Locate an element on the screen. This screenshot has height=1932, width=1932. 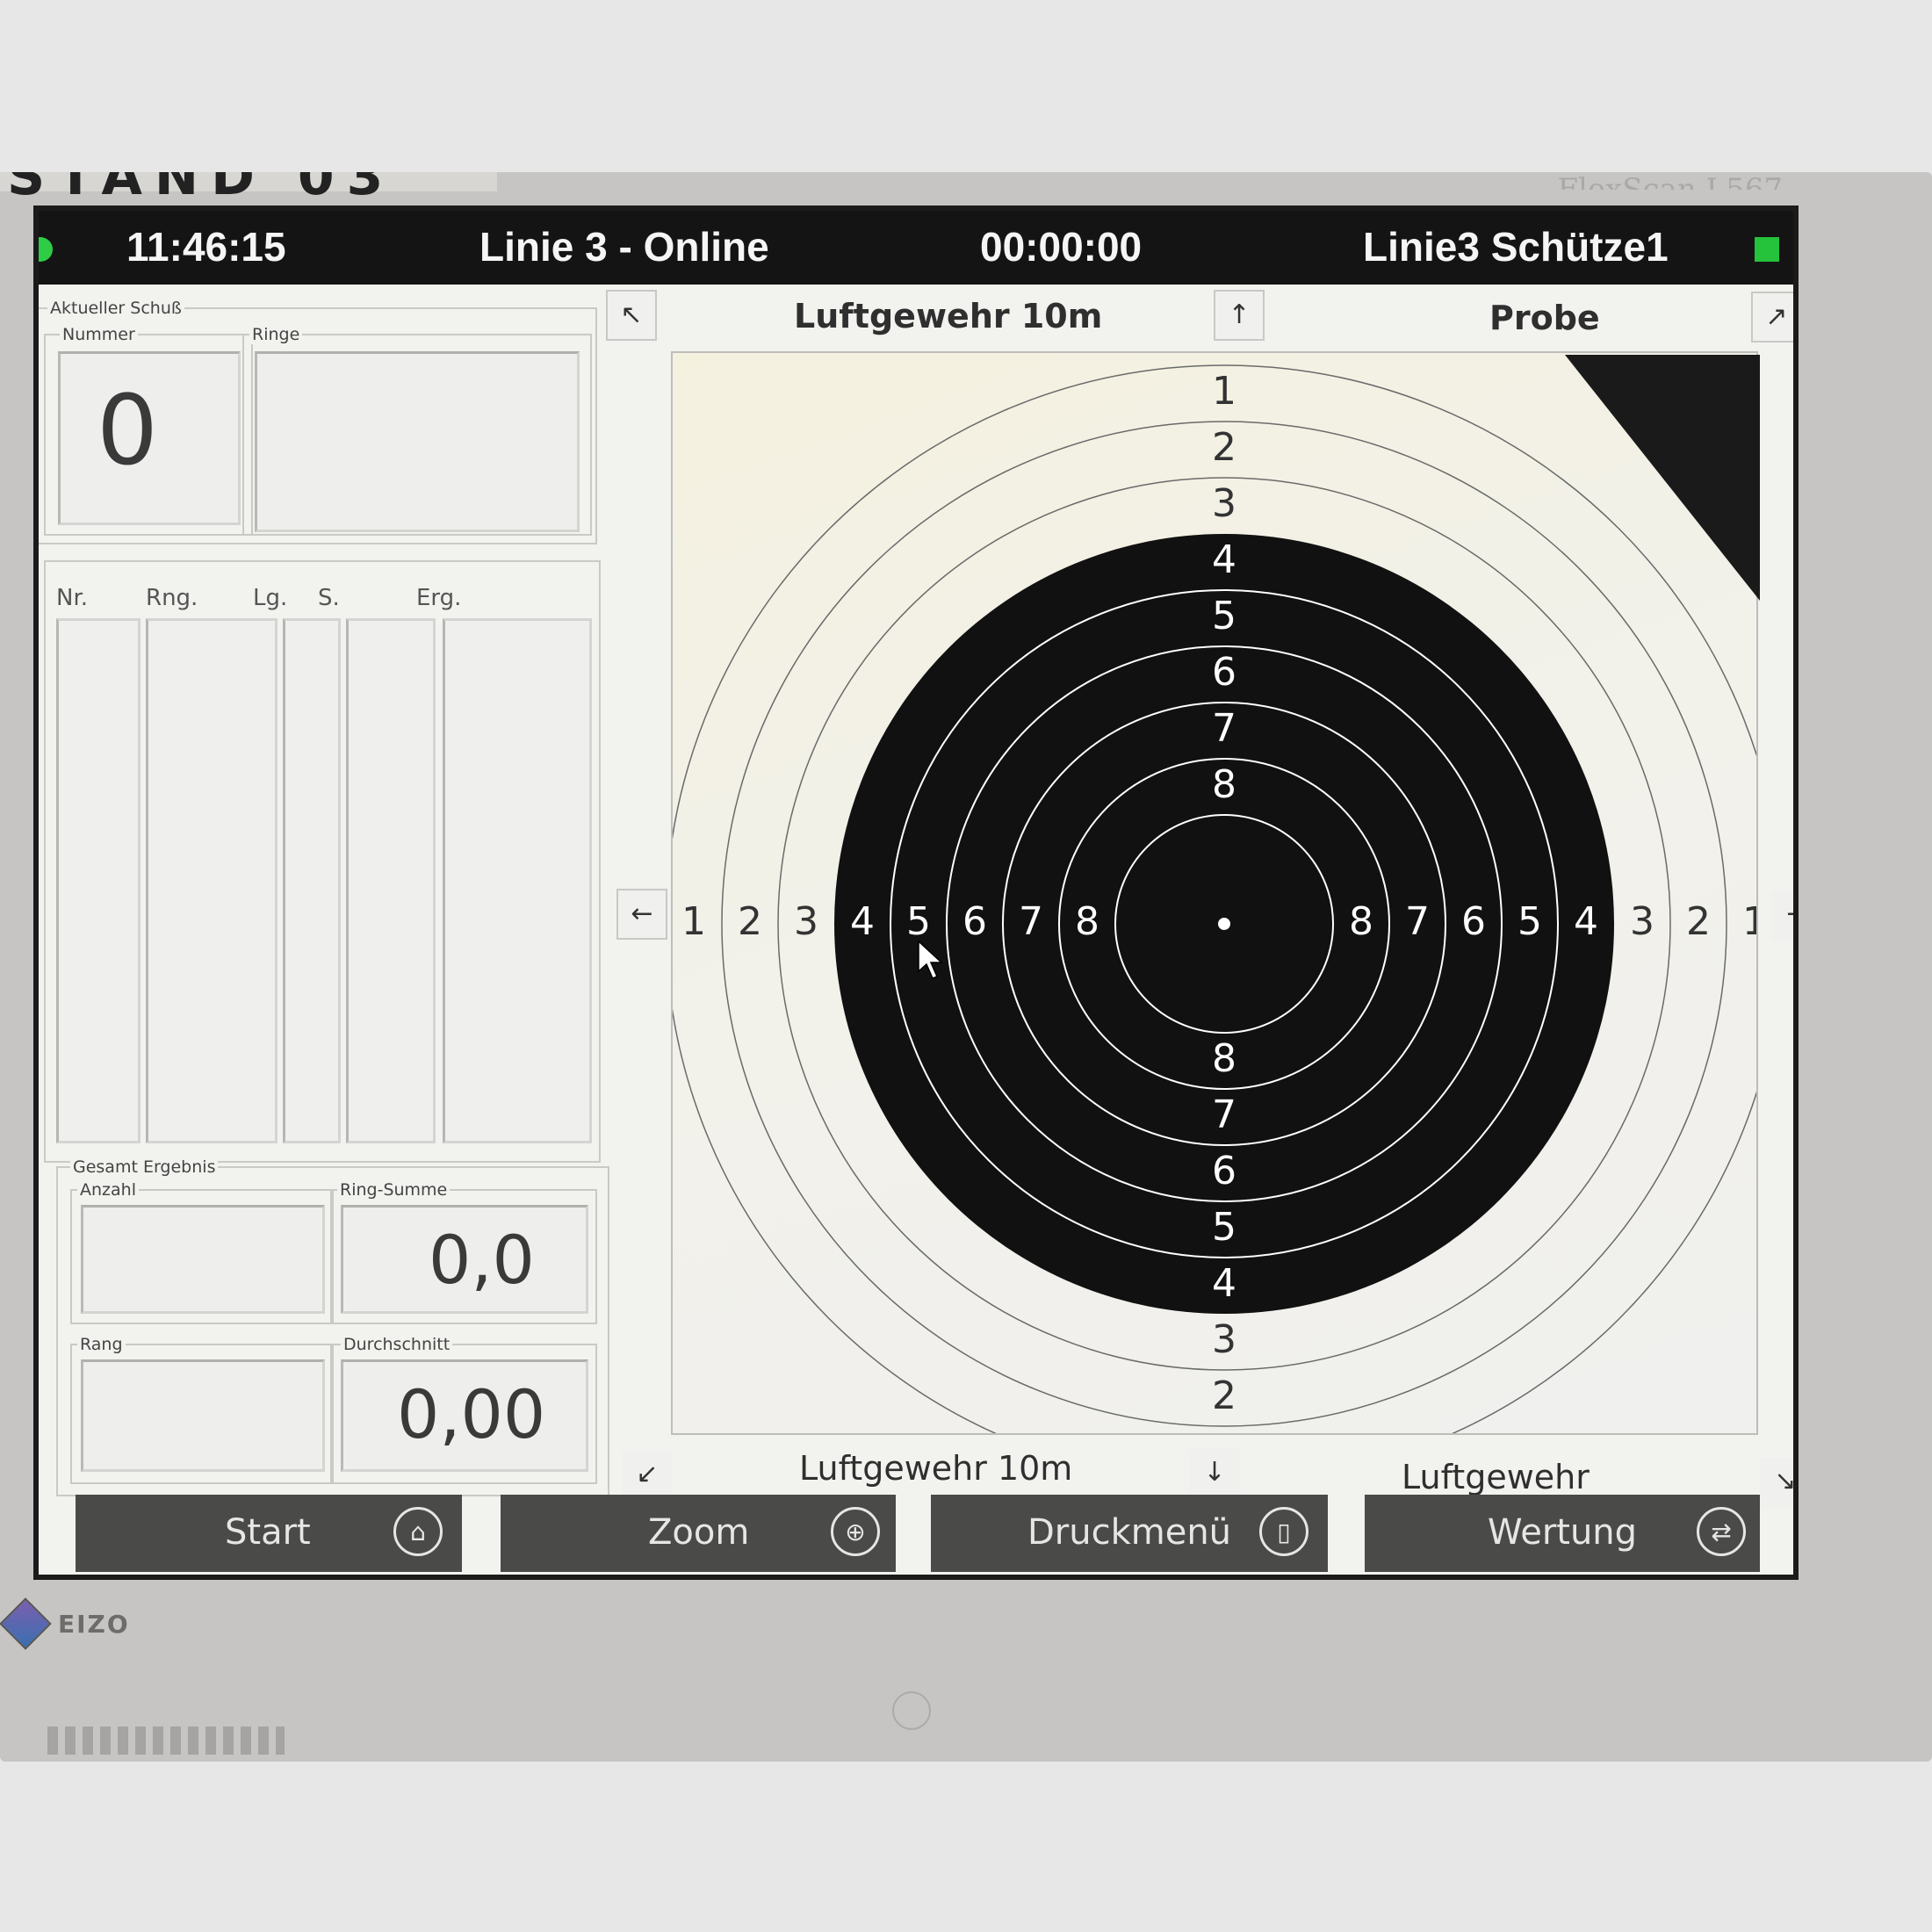
ring-label-top-7: 7 is located at coordinates (1224, 728).